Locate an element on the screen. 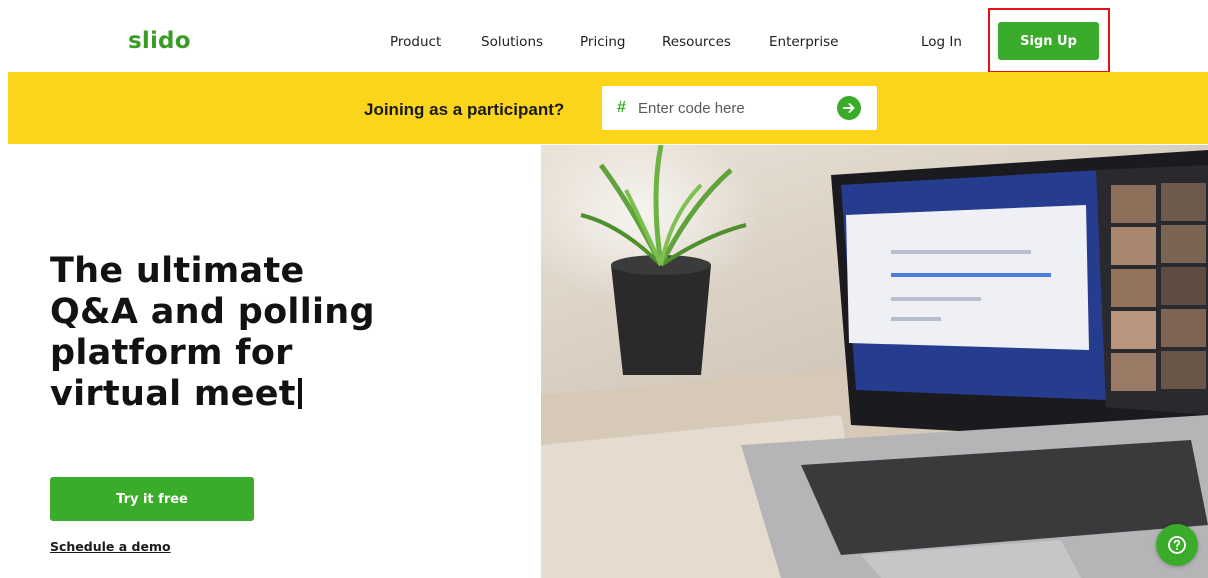  join-submit-button is located at coordinates (849, 108).